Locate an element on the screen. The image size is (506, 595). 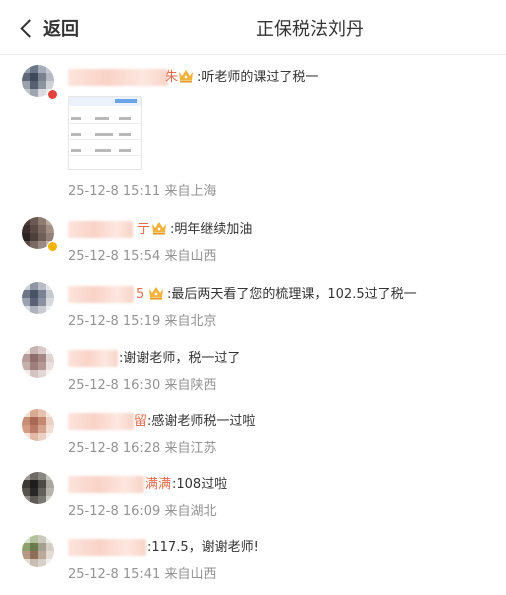
comment-item: 留 :感谢老师税一过啦 25-12-8 16:28 来自江苏 is located at coordinates (253, 439).